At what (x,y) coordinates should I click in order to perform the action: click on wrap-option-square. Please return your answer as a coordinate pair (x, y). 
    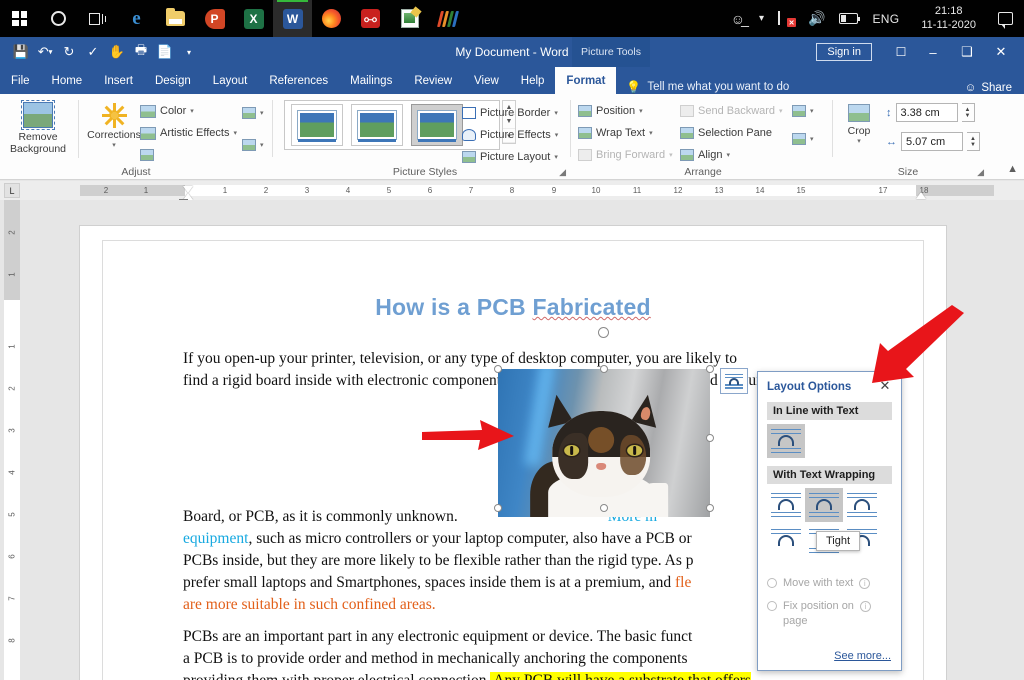
    Looking at the image, I should click on (786, 505).